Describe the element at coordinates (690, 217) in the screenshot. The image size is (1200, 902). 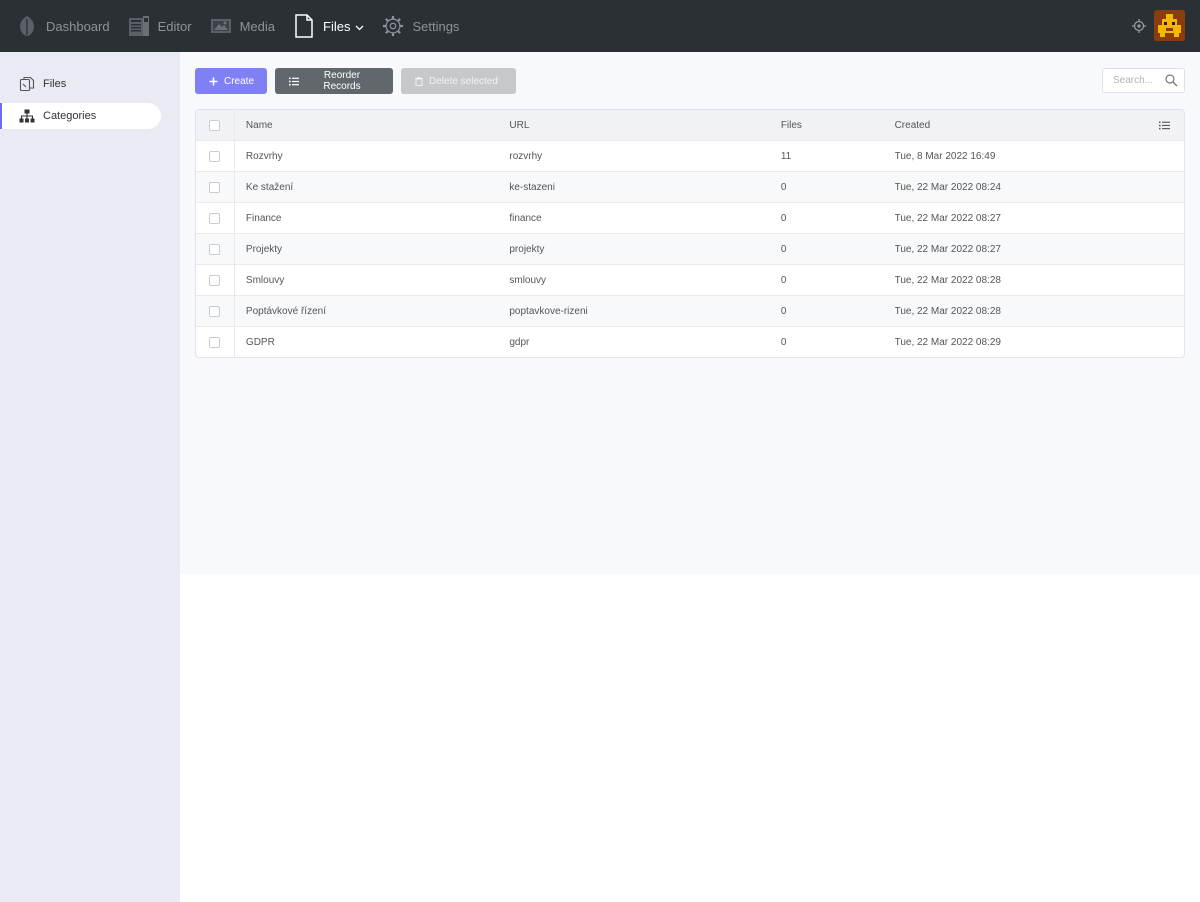
I see `table-row: Finance finance 0 Tue, 22 Mar 2022 08:27` at that location.